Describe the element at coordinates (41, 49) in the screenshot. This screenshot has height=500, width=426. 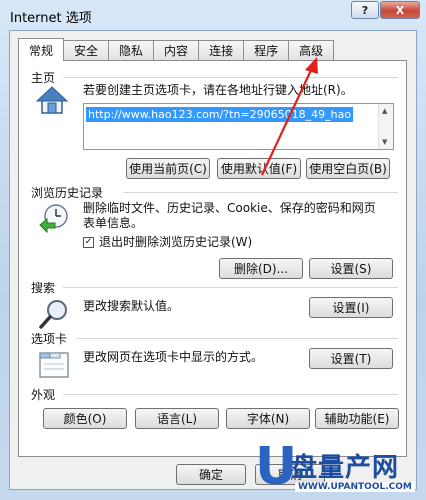
I see `tab-general: 常规` at that location.